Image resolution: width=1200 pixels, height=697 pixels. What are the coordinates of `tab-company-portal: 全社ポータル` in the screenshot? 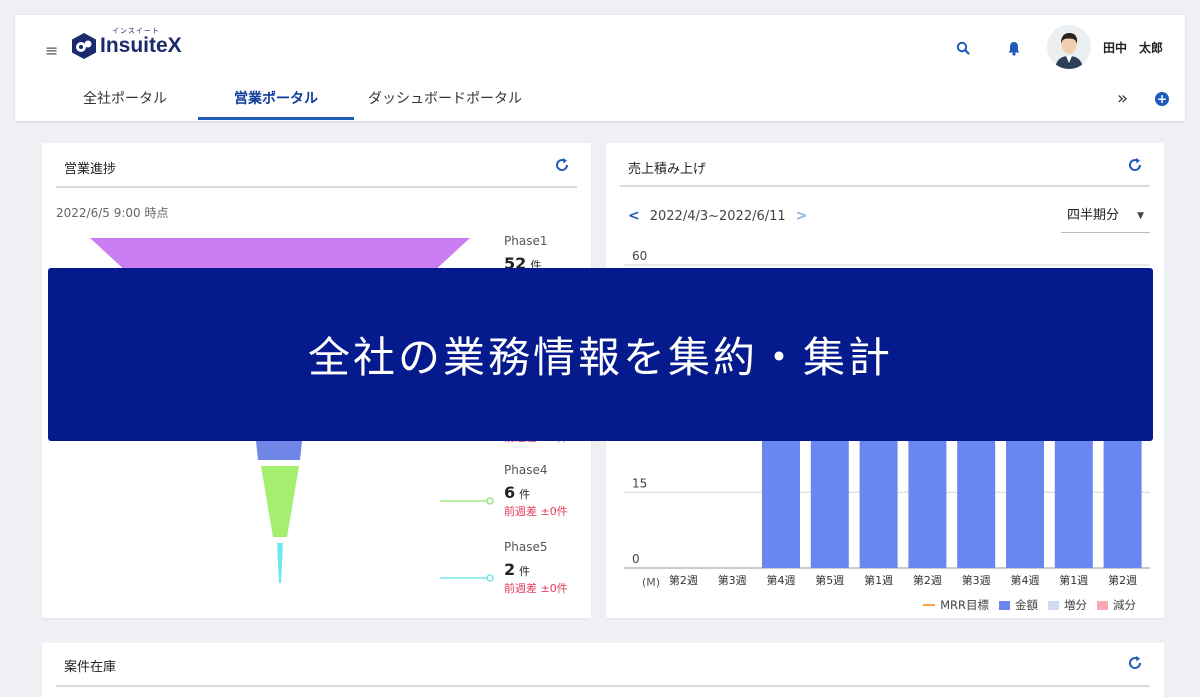 It's located at (125, 102).